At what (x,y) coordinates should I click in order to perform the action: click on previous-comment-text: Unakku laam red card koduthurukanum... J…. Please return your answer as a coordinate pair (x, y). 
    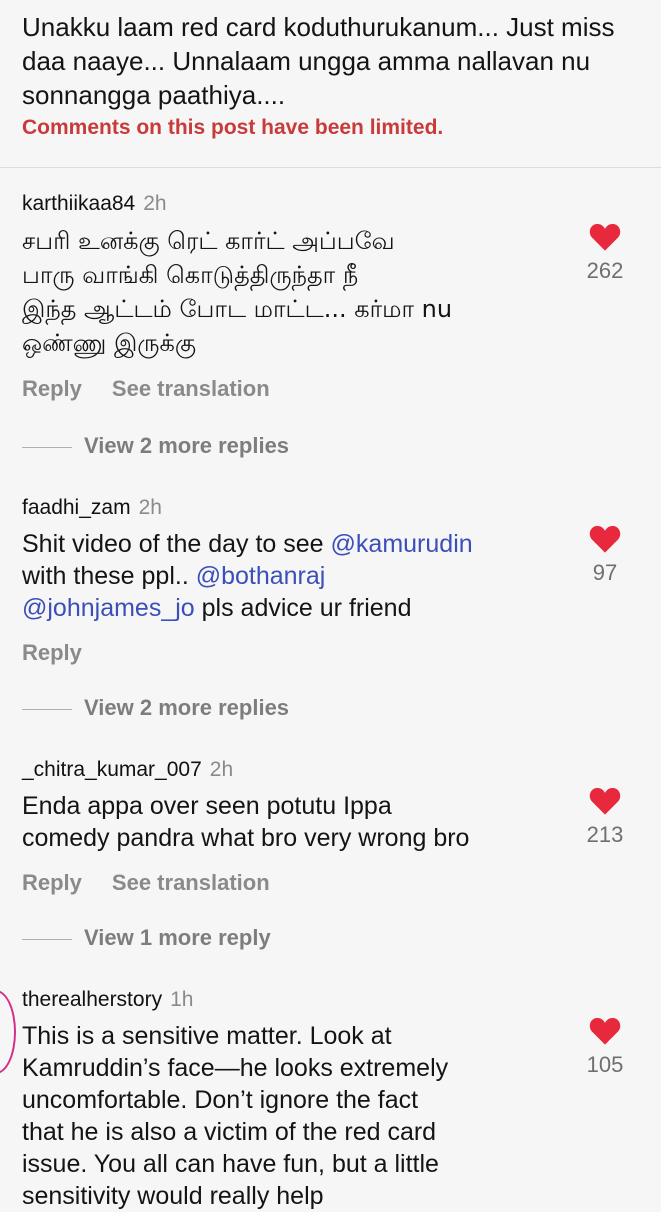
    Looking at the image, I should click on (318, 61).